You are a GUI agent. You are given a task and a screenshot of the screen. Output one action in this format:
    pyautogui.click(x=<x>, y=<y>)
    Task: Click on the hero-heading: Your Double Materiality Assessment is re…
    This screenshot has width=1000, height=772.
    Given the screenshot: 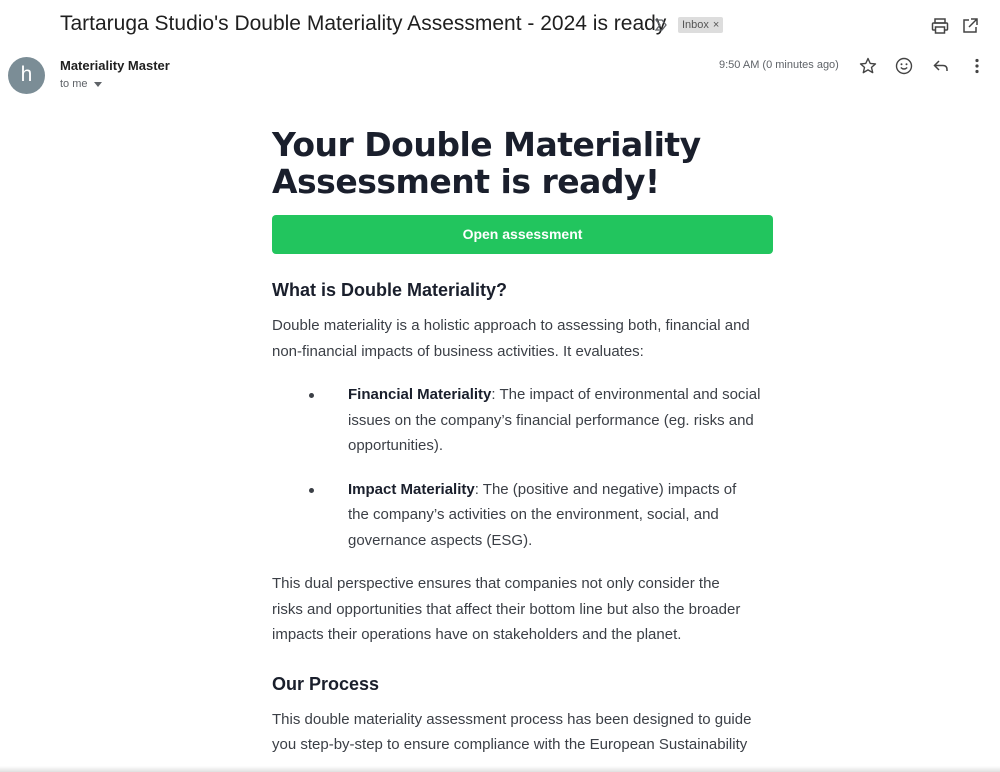 What is the action you would take?
    pyautogui.click(x=524, y=163)
    